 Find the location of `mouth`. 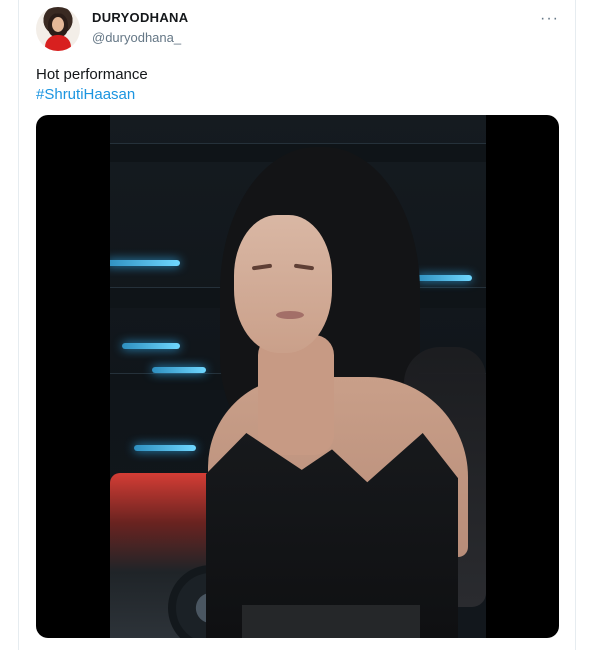

mouth is located at coordinates (290, 315).